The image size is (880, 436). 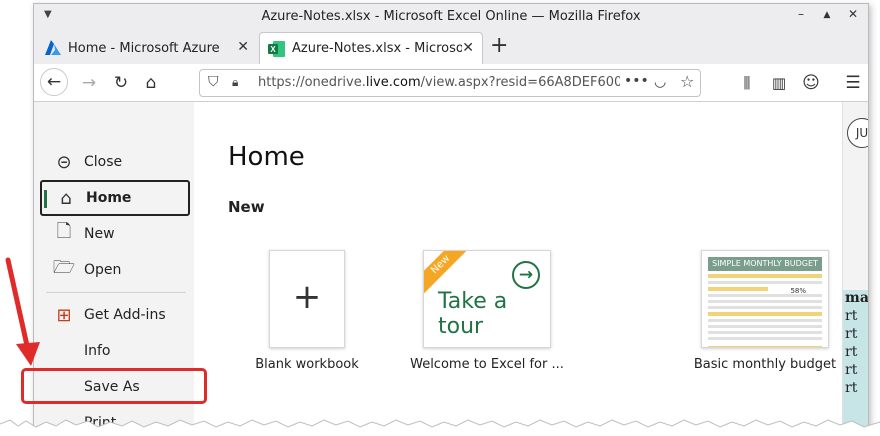 I want to click on bookmark-star-icon: ☆, so click(x=687, y=81).